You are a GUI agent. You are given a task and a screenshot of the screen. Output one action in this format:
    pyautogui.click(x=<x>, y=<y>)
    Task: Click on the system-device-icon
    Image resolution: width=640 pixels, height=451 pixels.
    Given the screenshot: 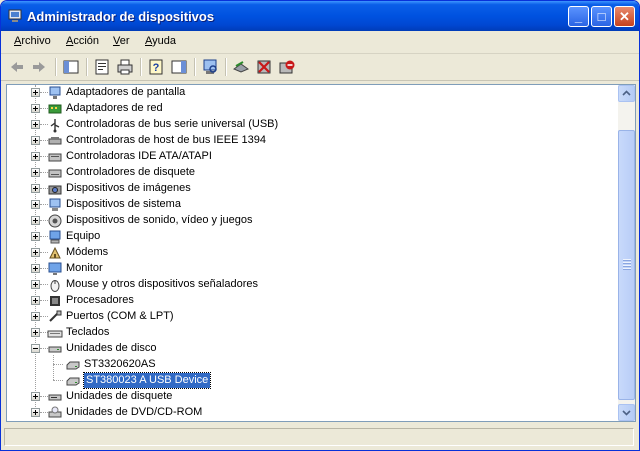 What is the action you would take?
    pyautogui.click(x=55, y=205)
    